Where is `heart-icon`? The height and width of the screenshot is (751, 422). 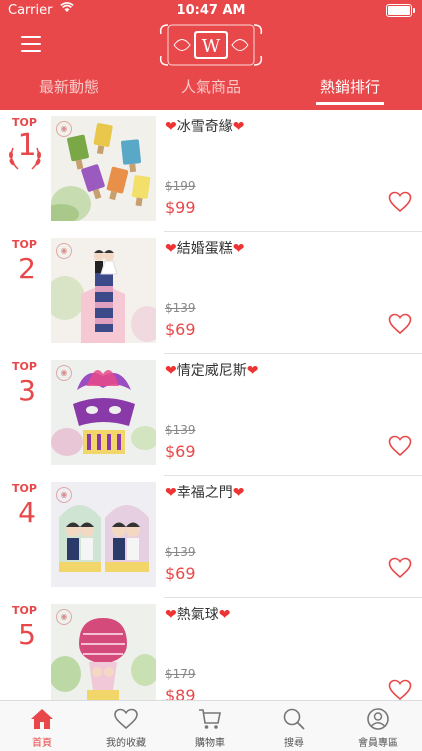
heart-icon is located at coordinates (126, 719).